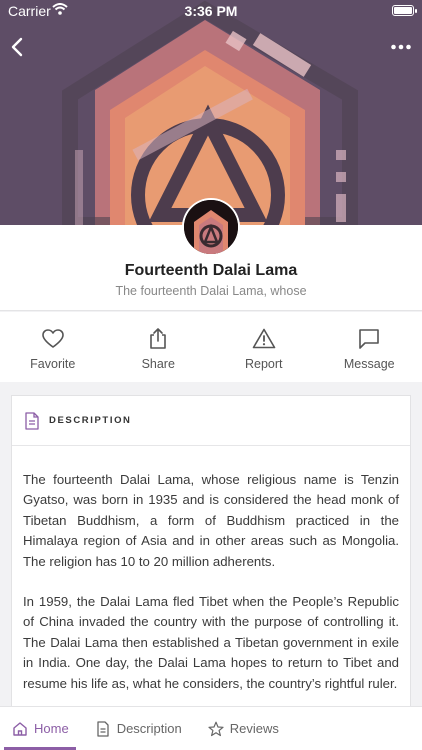 The height and width of the screenshot is (750, 422). I want to click on battery-icon, so click(404, 10).